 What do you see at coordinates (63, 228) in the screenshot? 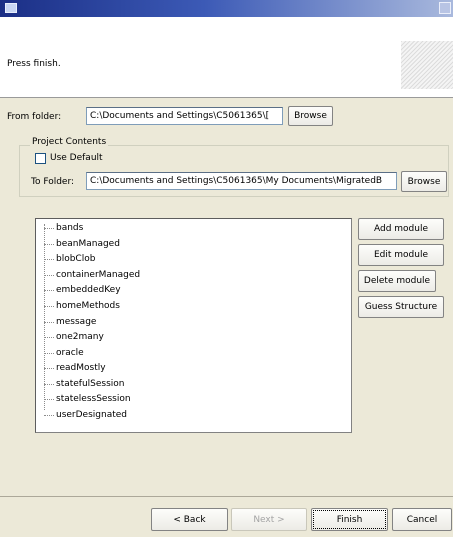
I see `tree-item-bands: bands` at bounding box center [63, 228].